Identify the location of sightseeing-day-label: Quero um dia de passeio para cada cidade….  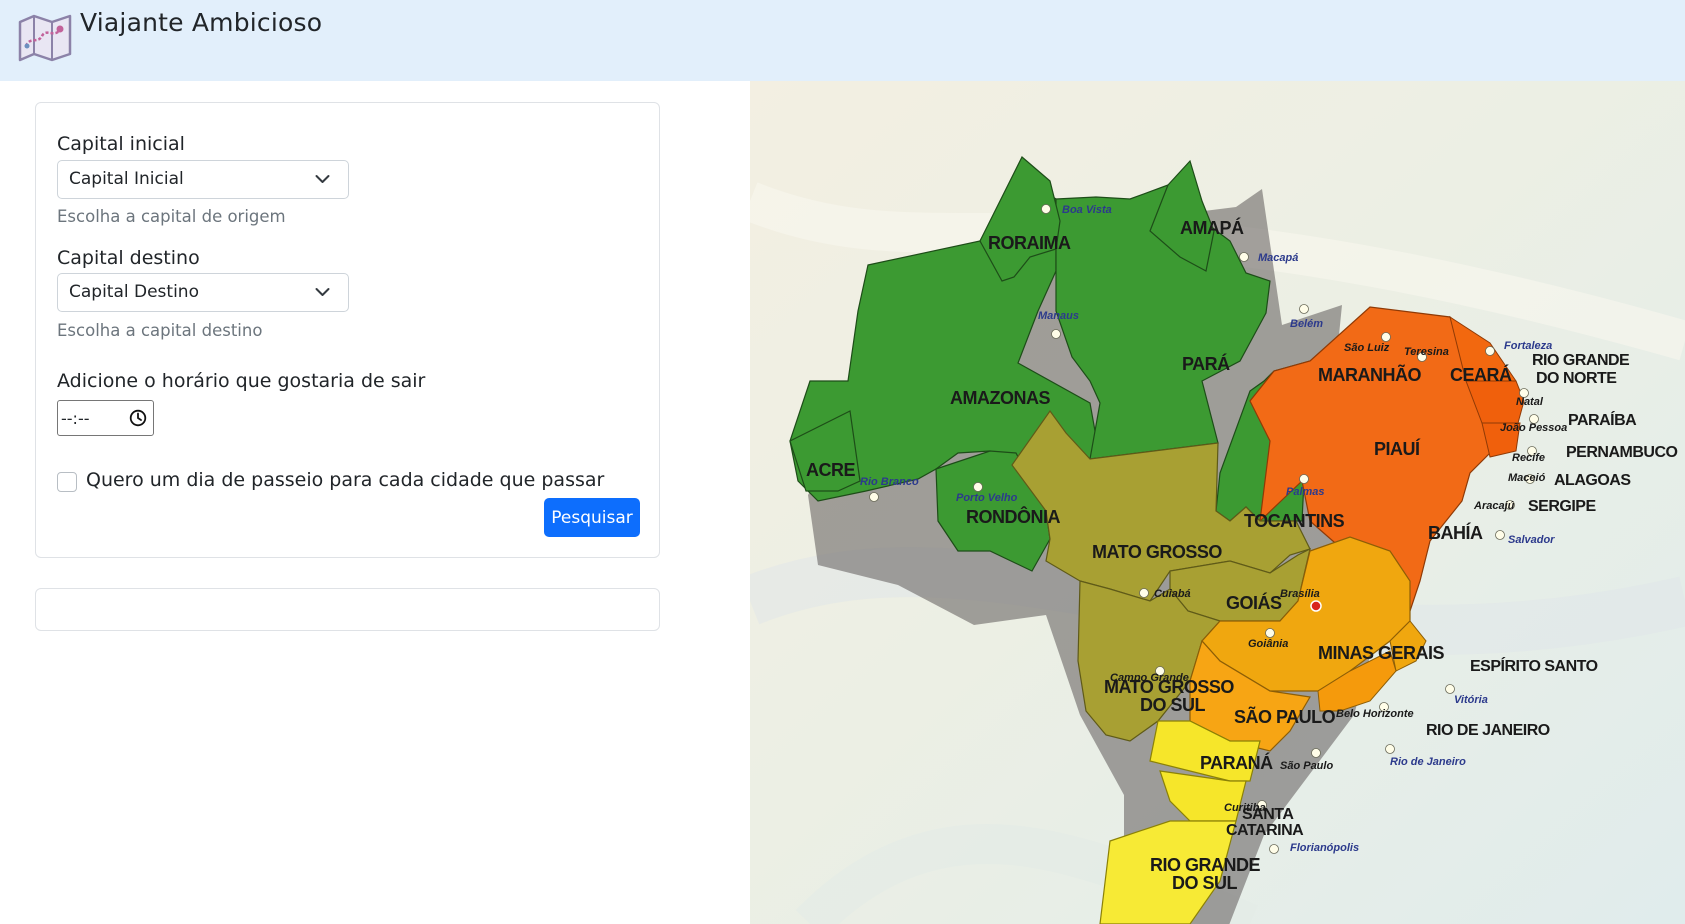
(345, 480).